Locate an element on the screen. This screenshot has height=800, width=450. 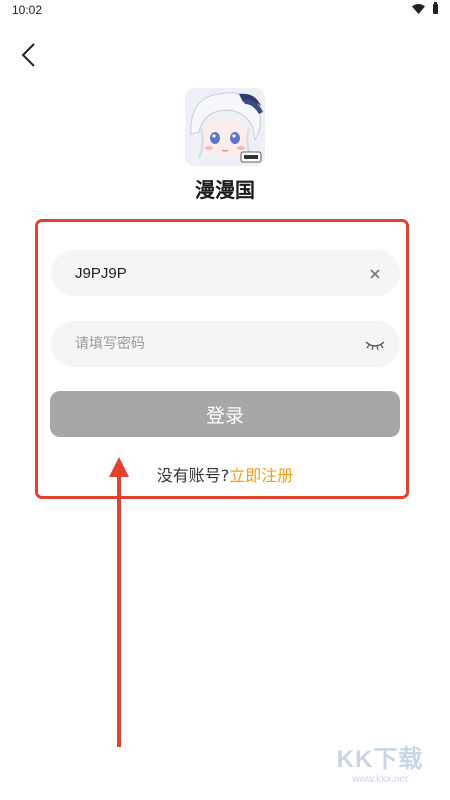
app-logo is located at coordinates (225, 127).